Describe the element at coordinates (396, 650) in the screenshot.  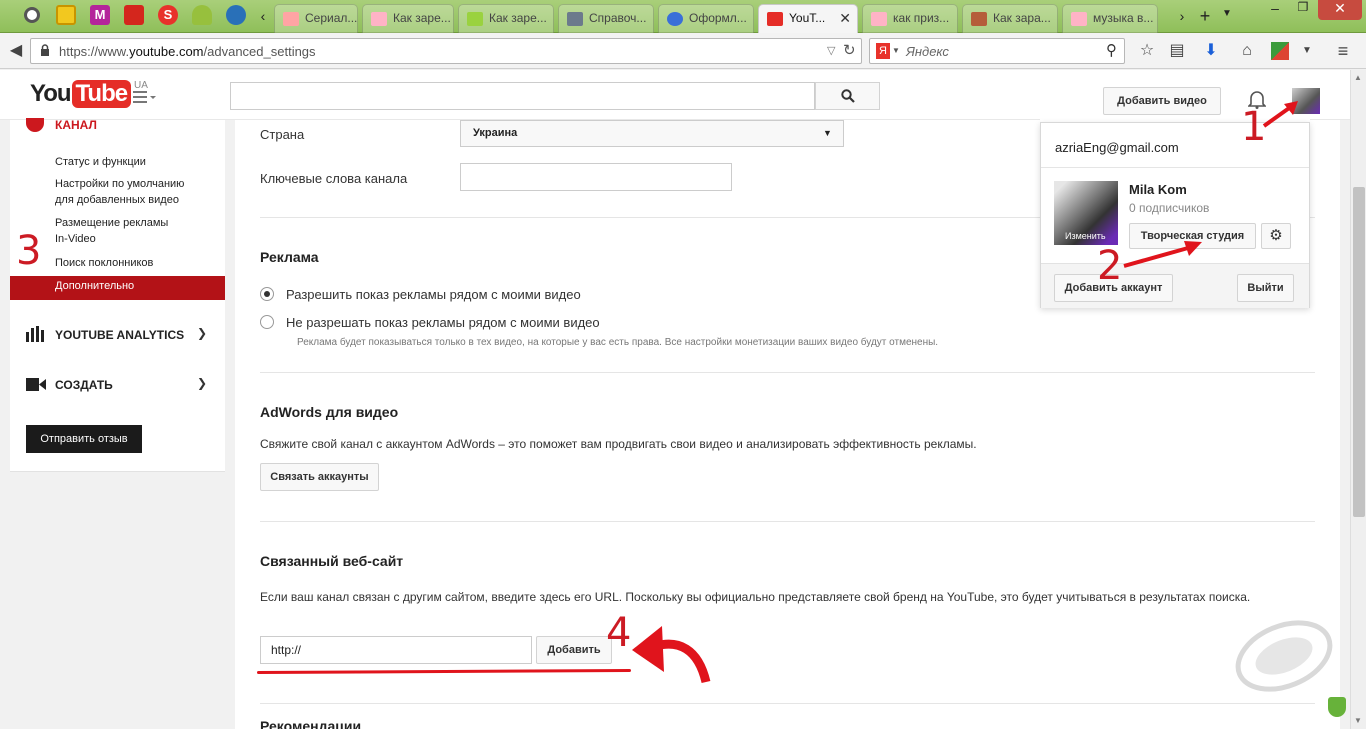
I see `website-url-input: http://` at that location.